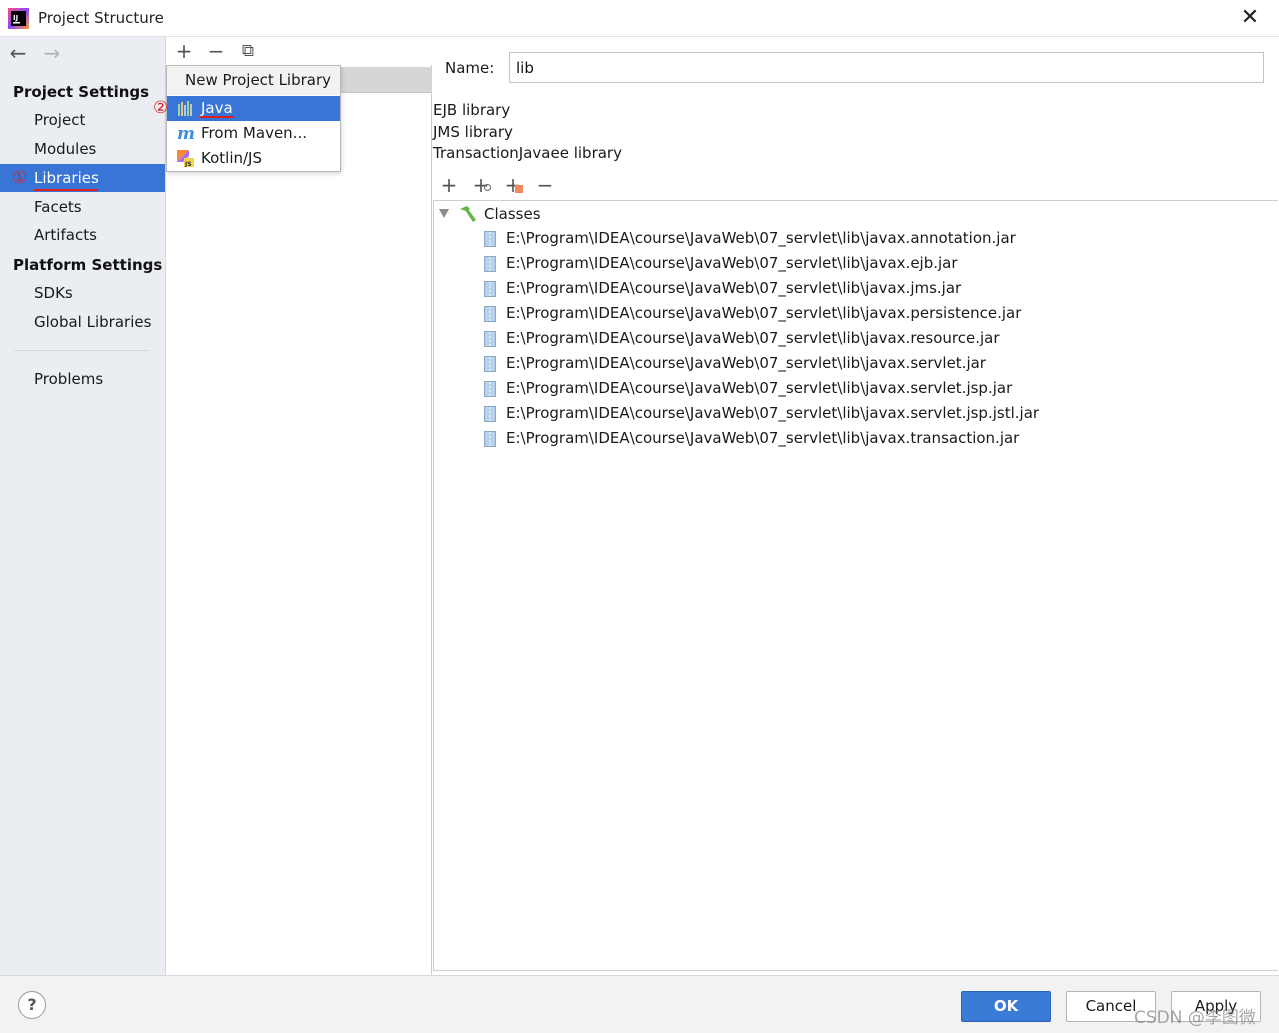 This screenshot has width=1279, height=1033. Describe the element at coordinates (216, 51) in the screenshot. I see `remove-library-icon: −` at that location.